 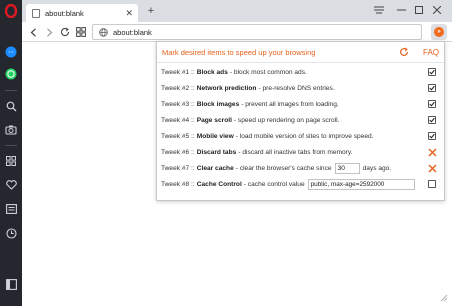 I want to click on block-ads-checkbox, so click(x=432, y=72).